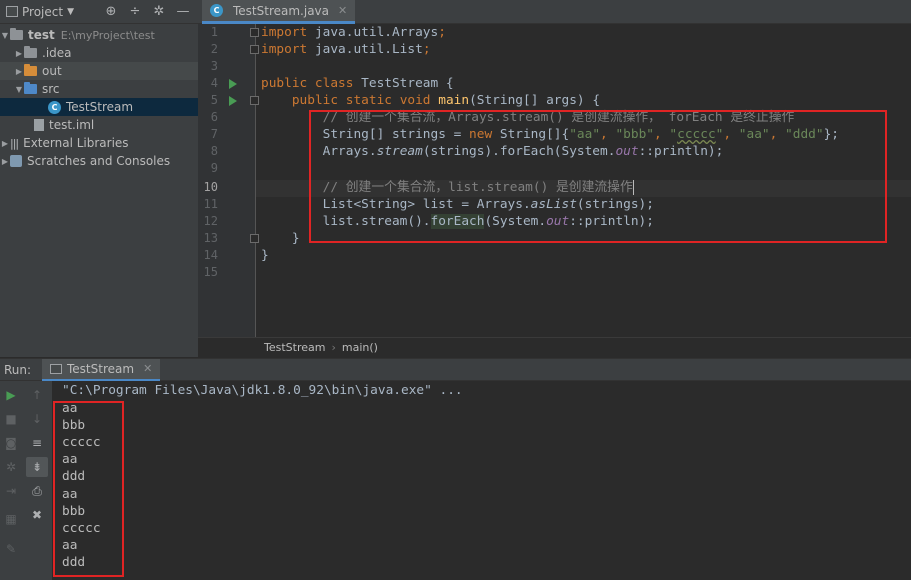 Image resolution: width=911 pixels, height=580 pixels. I want to click on run-toolbar: ▶ ■ ◙ ✲ ⇥ ▦ ✎ ↑ ↓ ≡ ⇟ ⎙ ✖, so click(26, 480).